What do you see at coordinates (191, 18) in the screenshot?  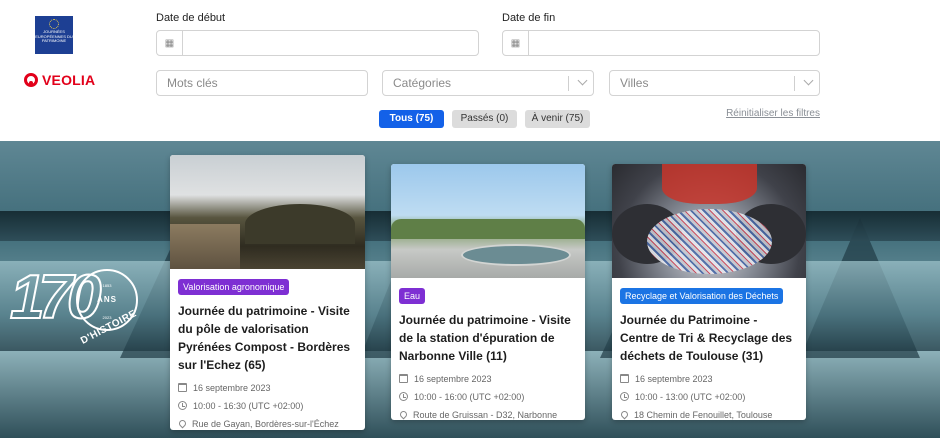 I see `start-date-label: Date de début` at bounding box center [191, 18].